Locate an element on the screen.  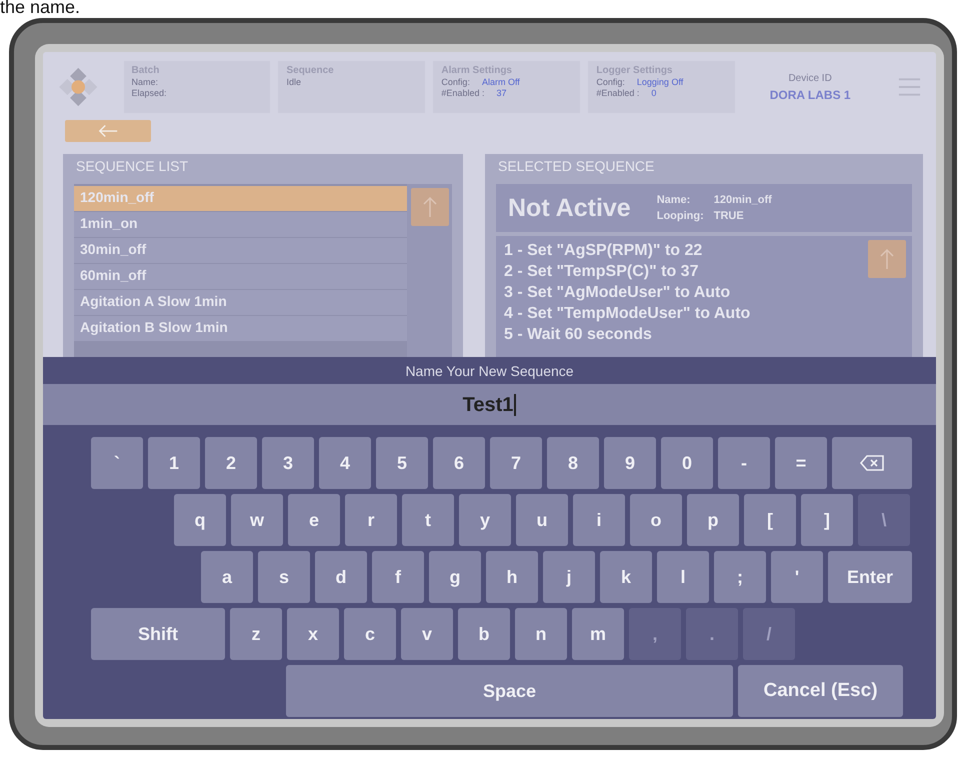
caption-text: the name. is located at coordinates (40, 8).